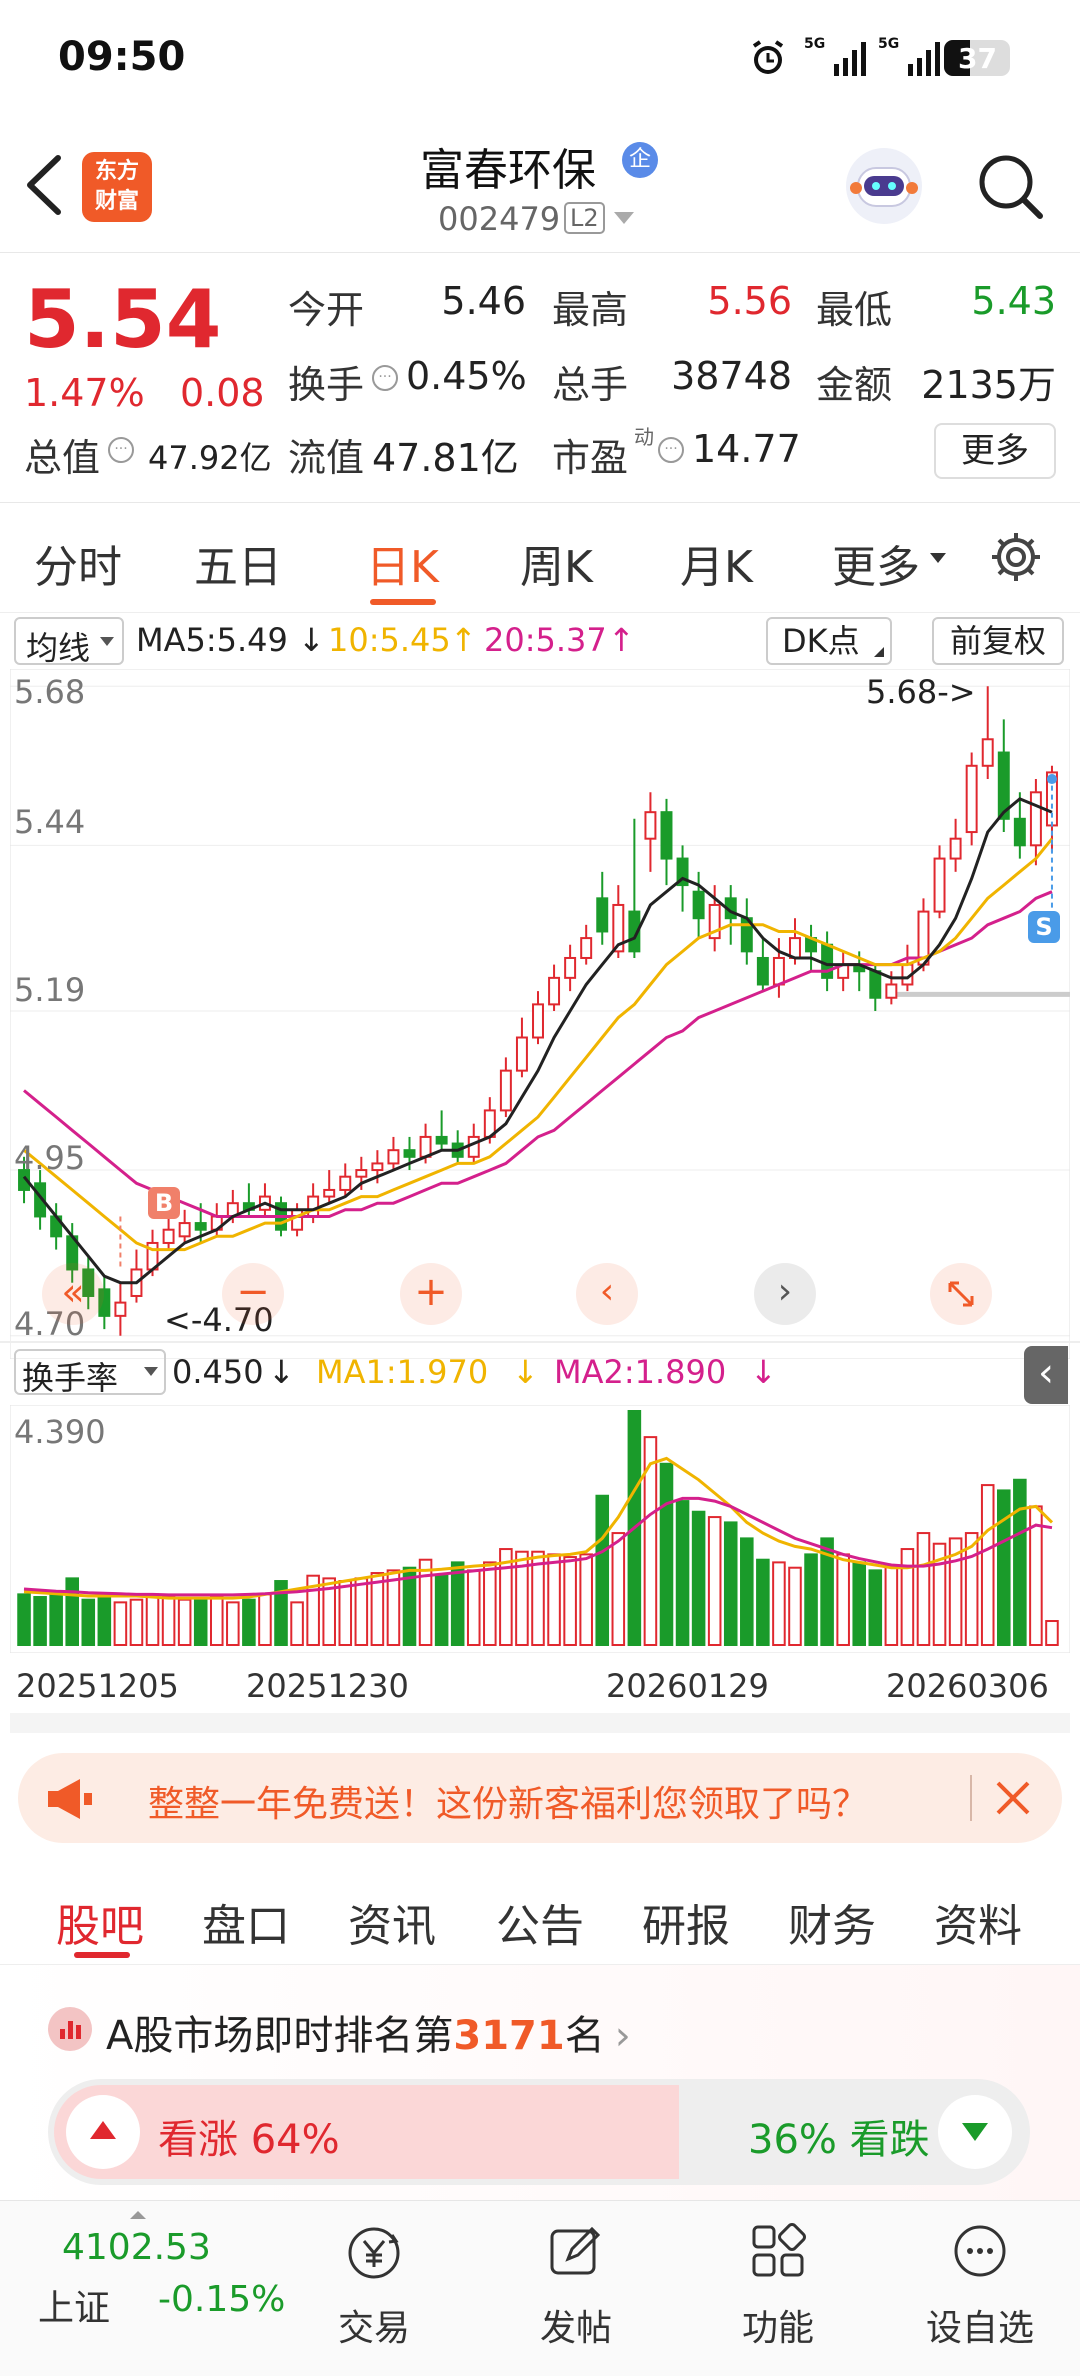 The width and height of the screenshot is (1080, 2376). I want to click on max-price-label: 5.68->, so click(921, 692).